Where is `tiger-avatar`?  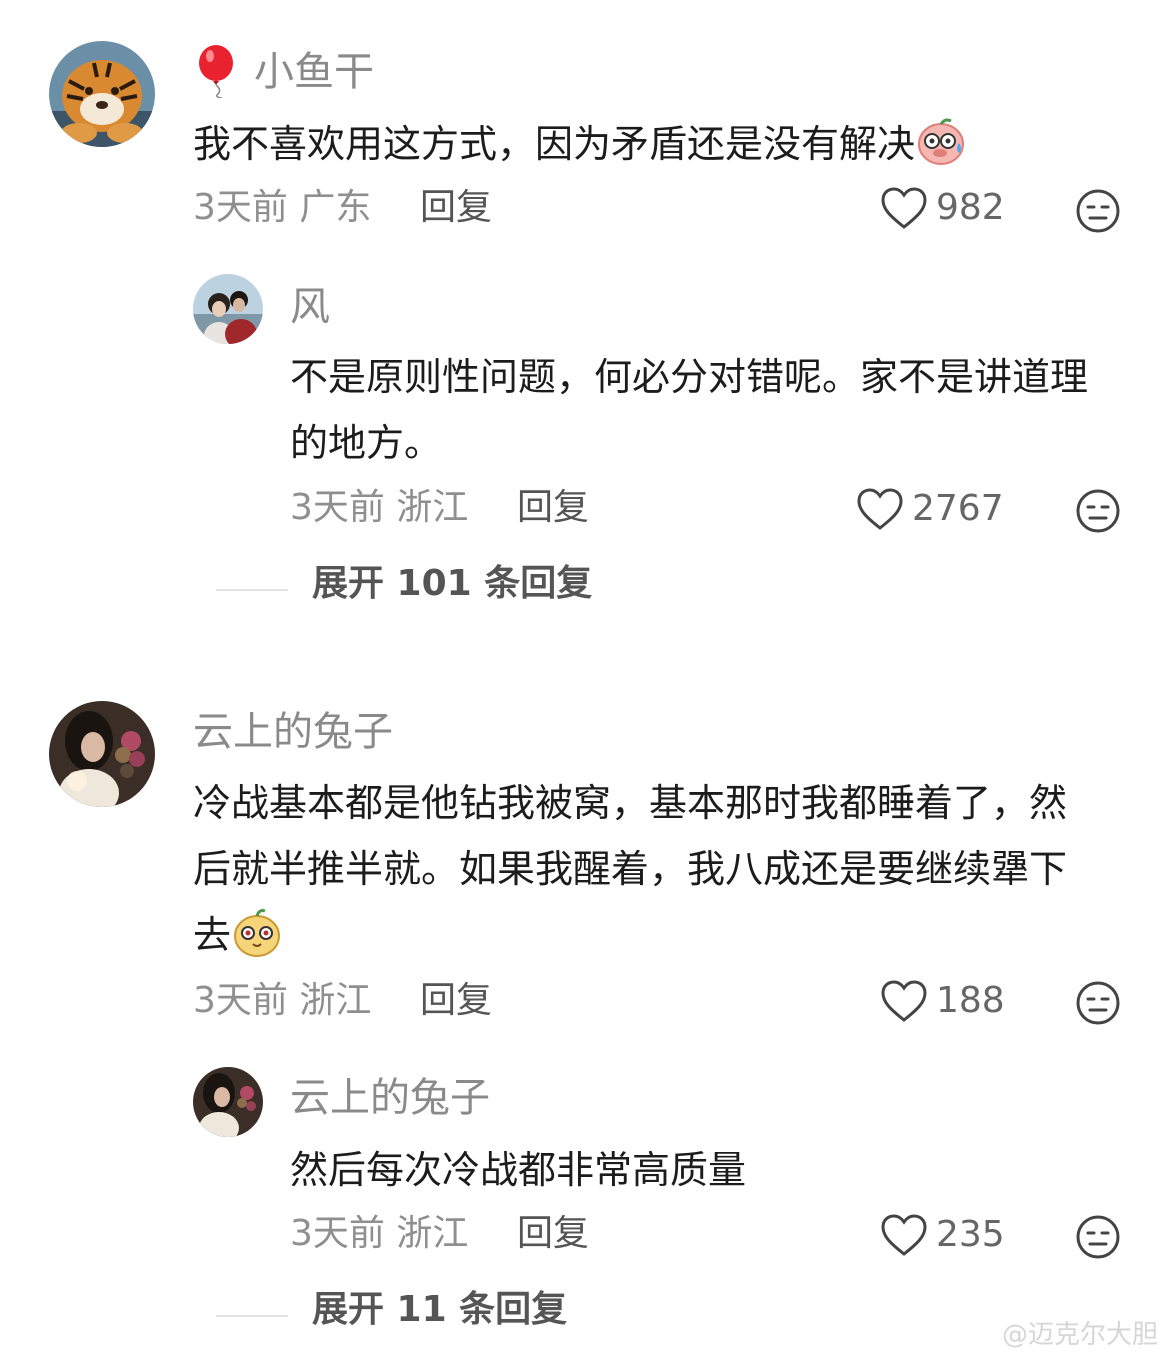 tiger-avatar is located at coordinates (102, 94).